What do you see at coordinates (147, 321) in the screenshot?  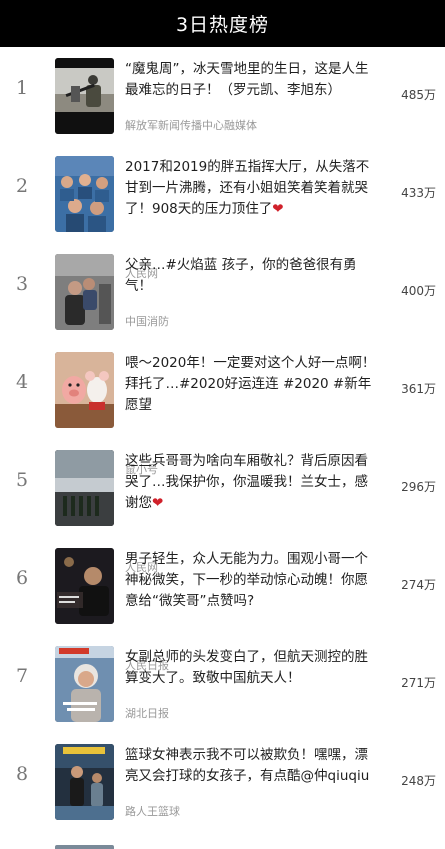 I see `item-source: 中国消防` at bounding box center [147, 321].